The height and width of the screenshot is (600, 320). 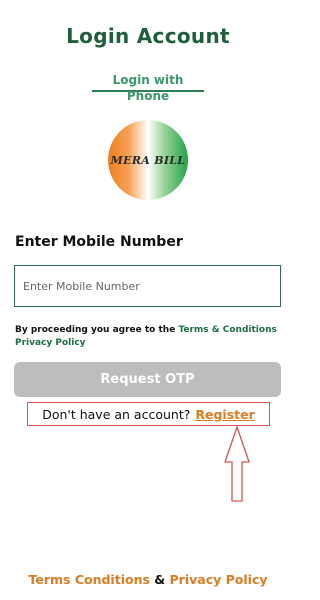 What do you see at coordinates (99, 242) in the screenshot?
I see `mobile-number-label: Enter Mobile Number` at bounding box center [99, 242].